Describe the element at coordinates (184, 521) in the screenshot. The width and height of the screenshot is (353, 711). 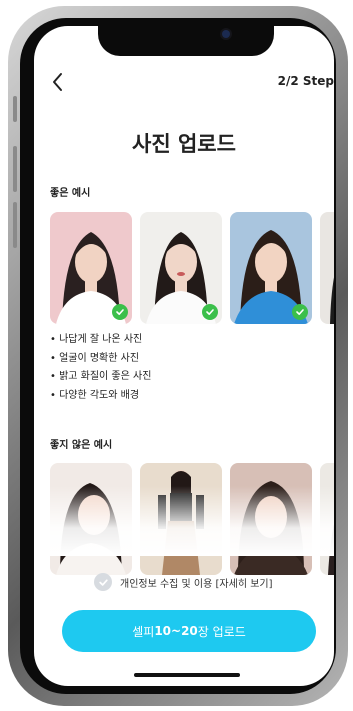
I see `gallery-fade` at that location.